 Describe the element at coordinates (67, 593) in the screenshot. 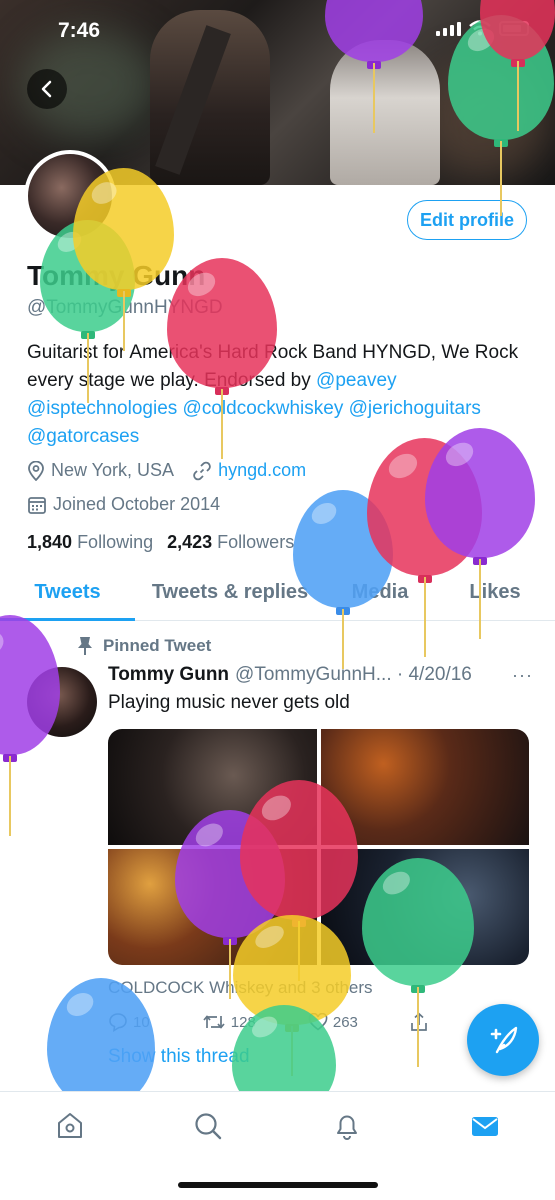

I see `tab-tweets: Tweets` at that location.